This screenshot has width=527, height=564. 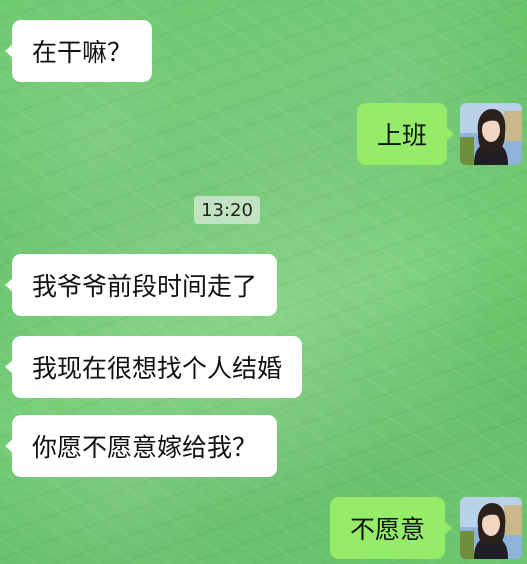 I want to click on message-bubble-incoming: 我爷爷前段时间走了, so click(x=141, y=285).